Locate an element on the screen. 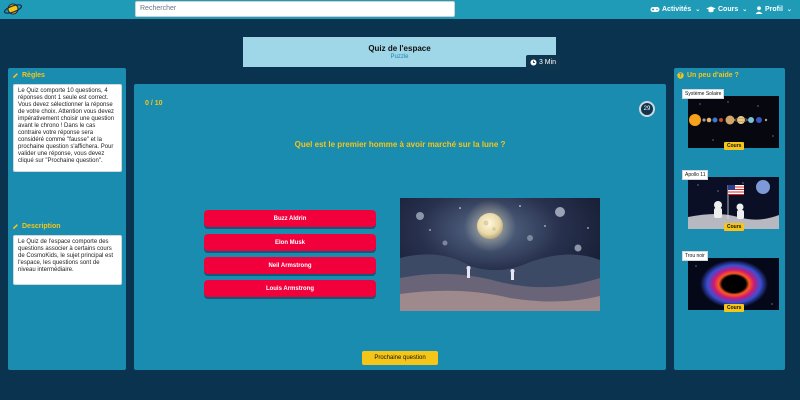 The width and height of the screenshot is (800, 400). graduation-cap-icon is located at coordinates (711, 9).